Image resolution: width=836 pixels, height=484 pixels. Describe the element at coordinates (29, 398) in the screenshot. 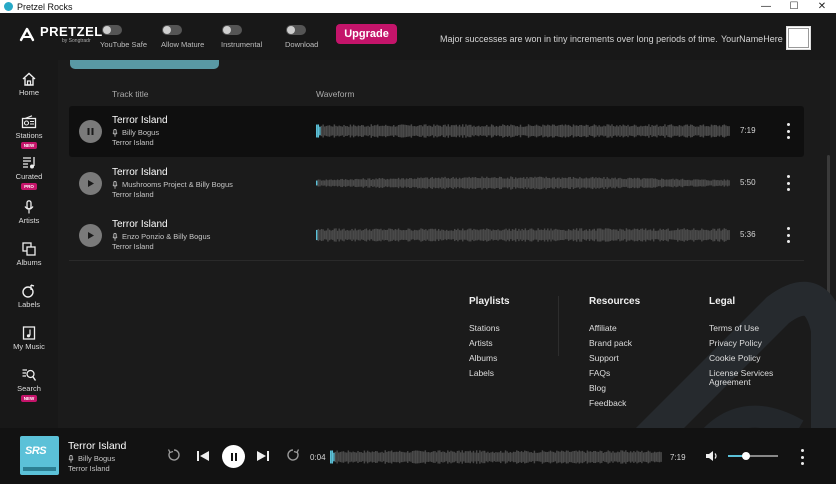

I see `new-badge: NEW` at that location.